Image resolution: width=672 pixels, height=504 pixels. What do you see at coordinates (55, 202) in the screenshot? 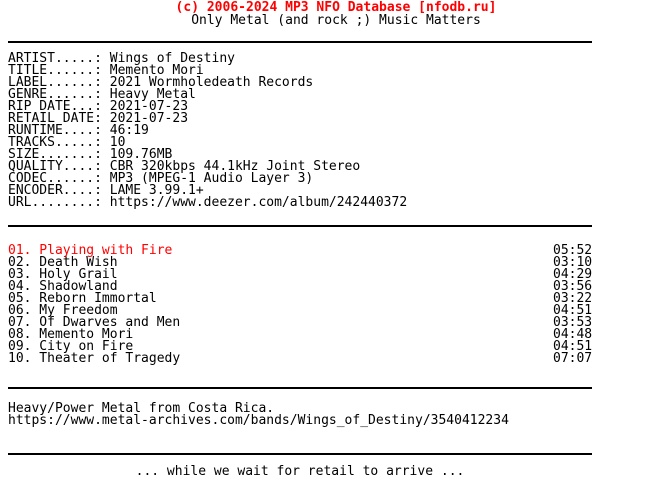
I see `metadata-label: URL........:` at bounding box center [55, 202].